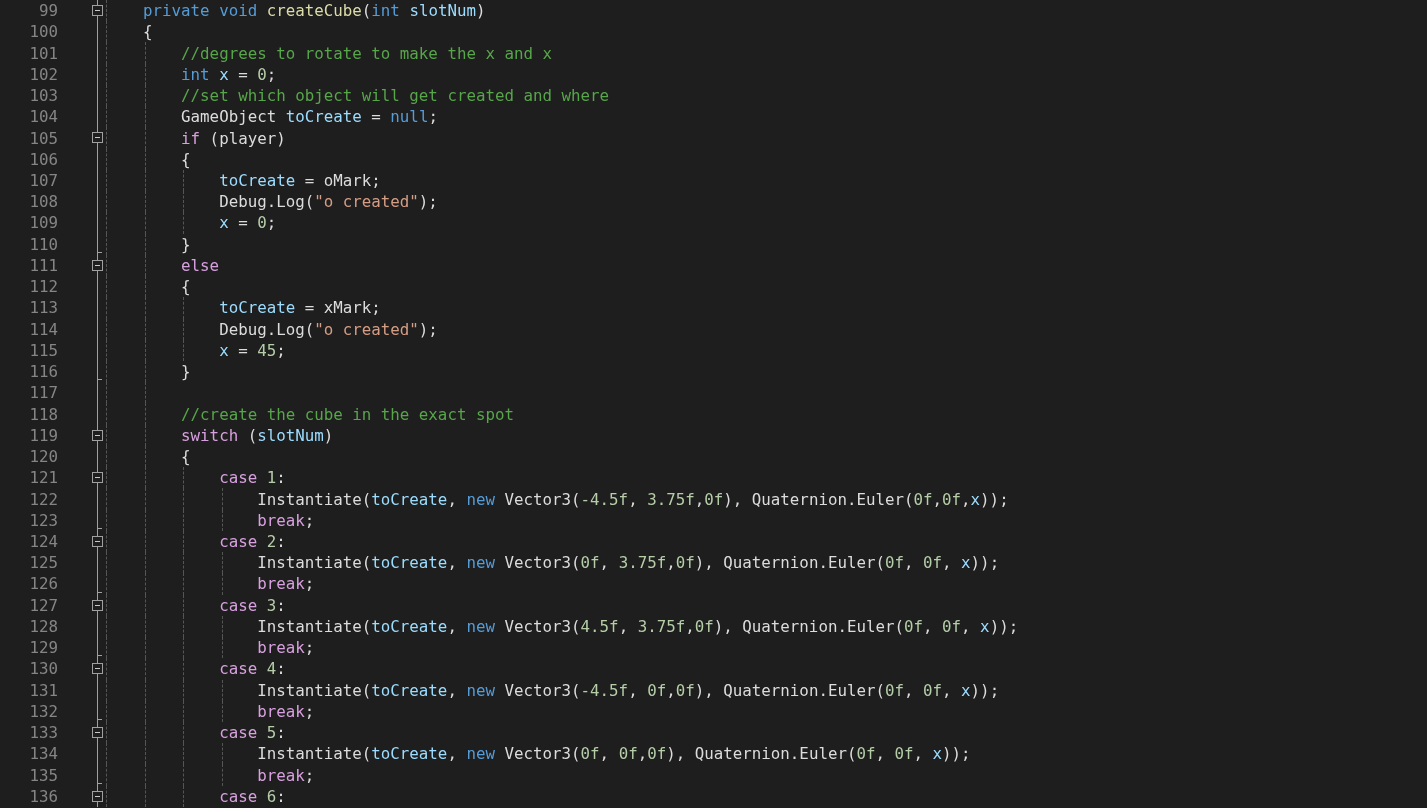 The height and width of the screenshot is (808, 1427). Describe the element at coordinates (637, 626) in the screenshot. I see `code-line: Instantiate(toCreate, new Vector3(4.5f, 3.75f,0f), Quaternion.Euler(0f, 0f, x));` at that location.